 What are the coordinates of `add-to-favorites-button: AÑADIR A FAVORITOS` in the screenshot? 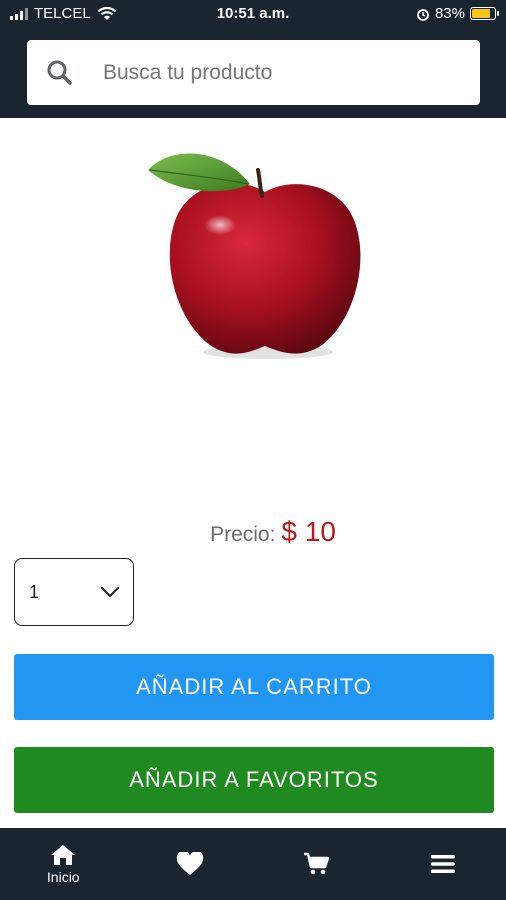 It's located at (254, 780).